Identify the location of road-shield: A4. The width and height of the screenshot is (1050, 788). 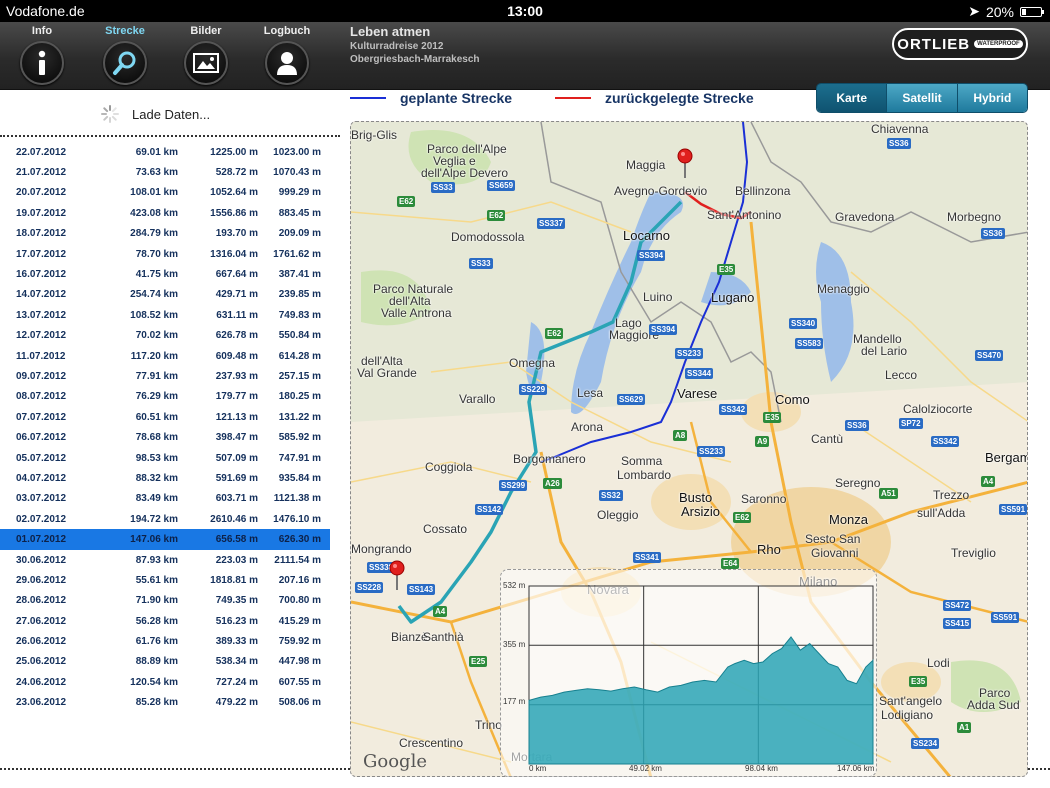
(440, 611).